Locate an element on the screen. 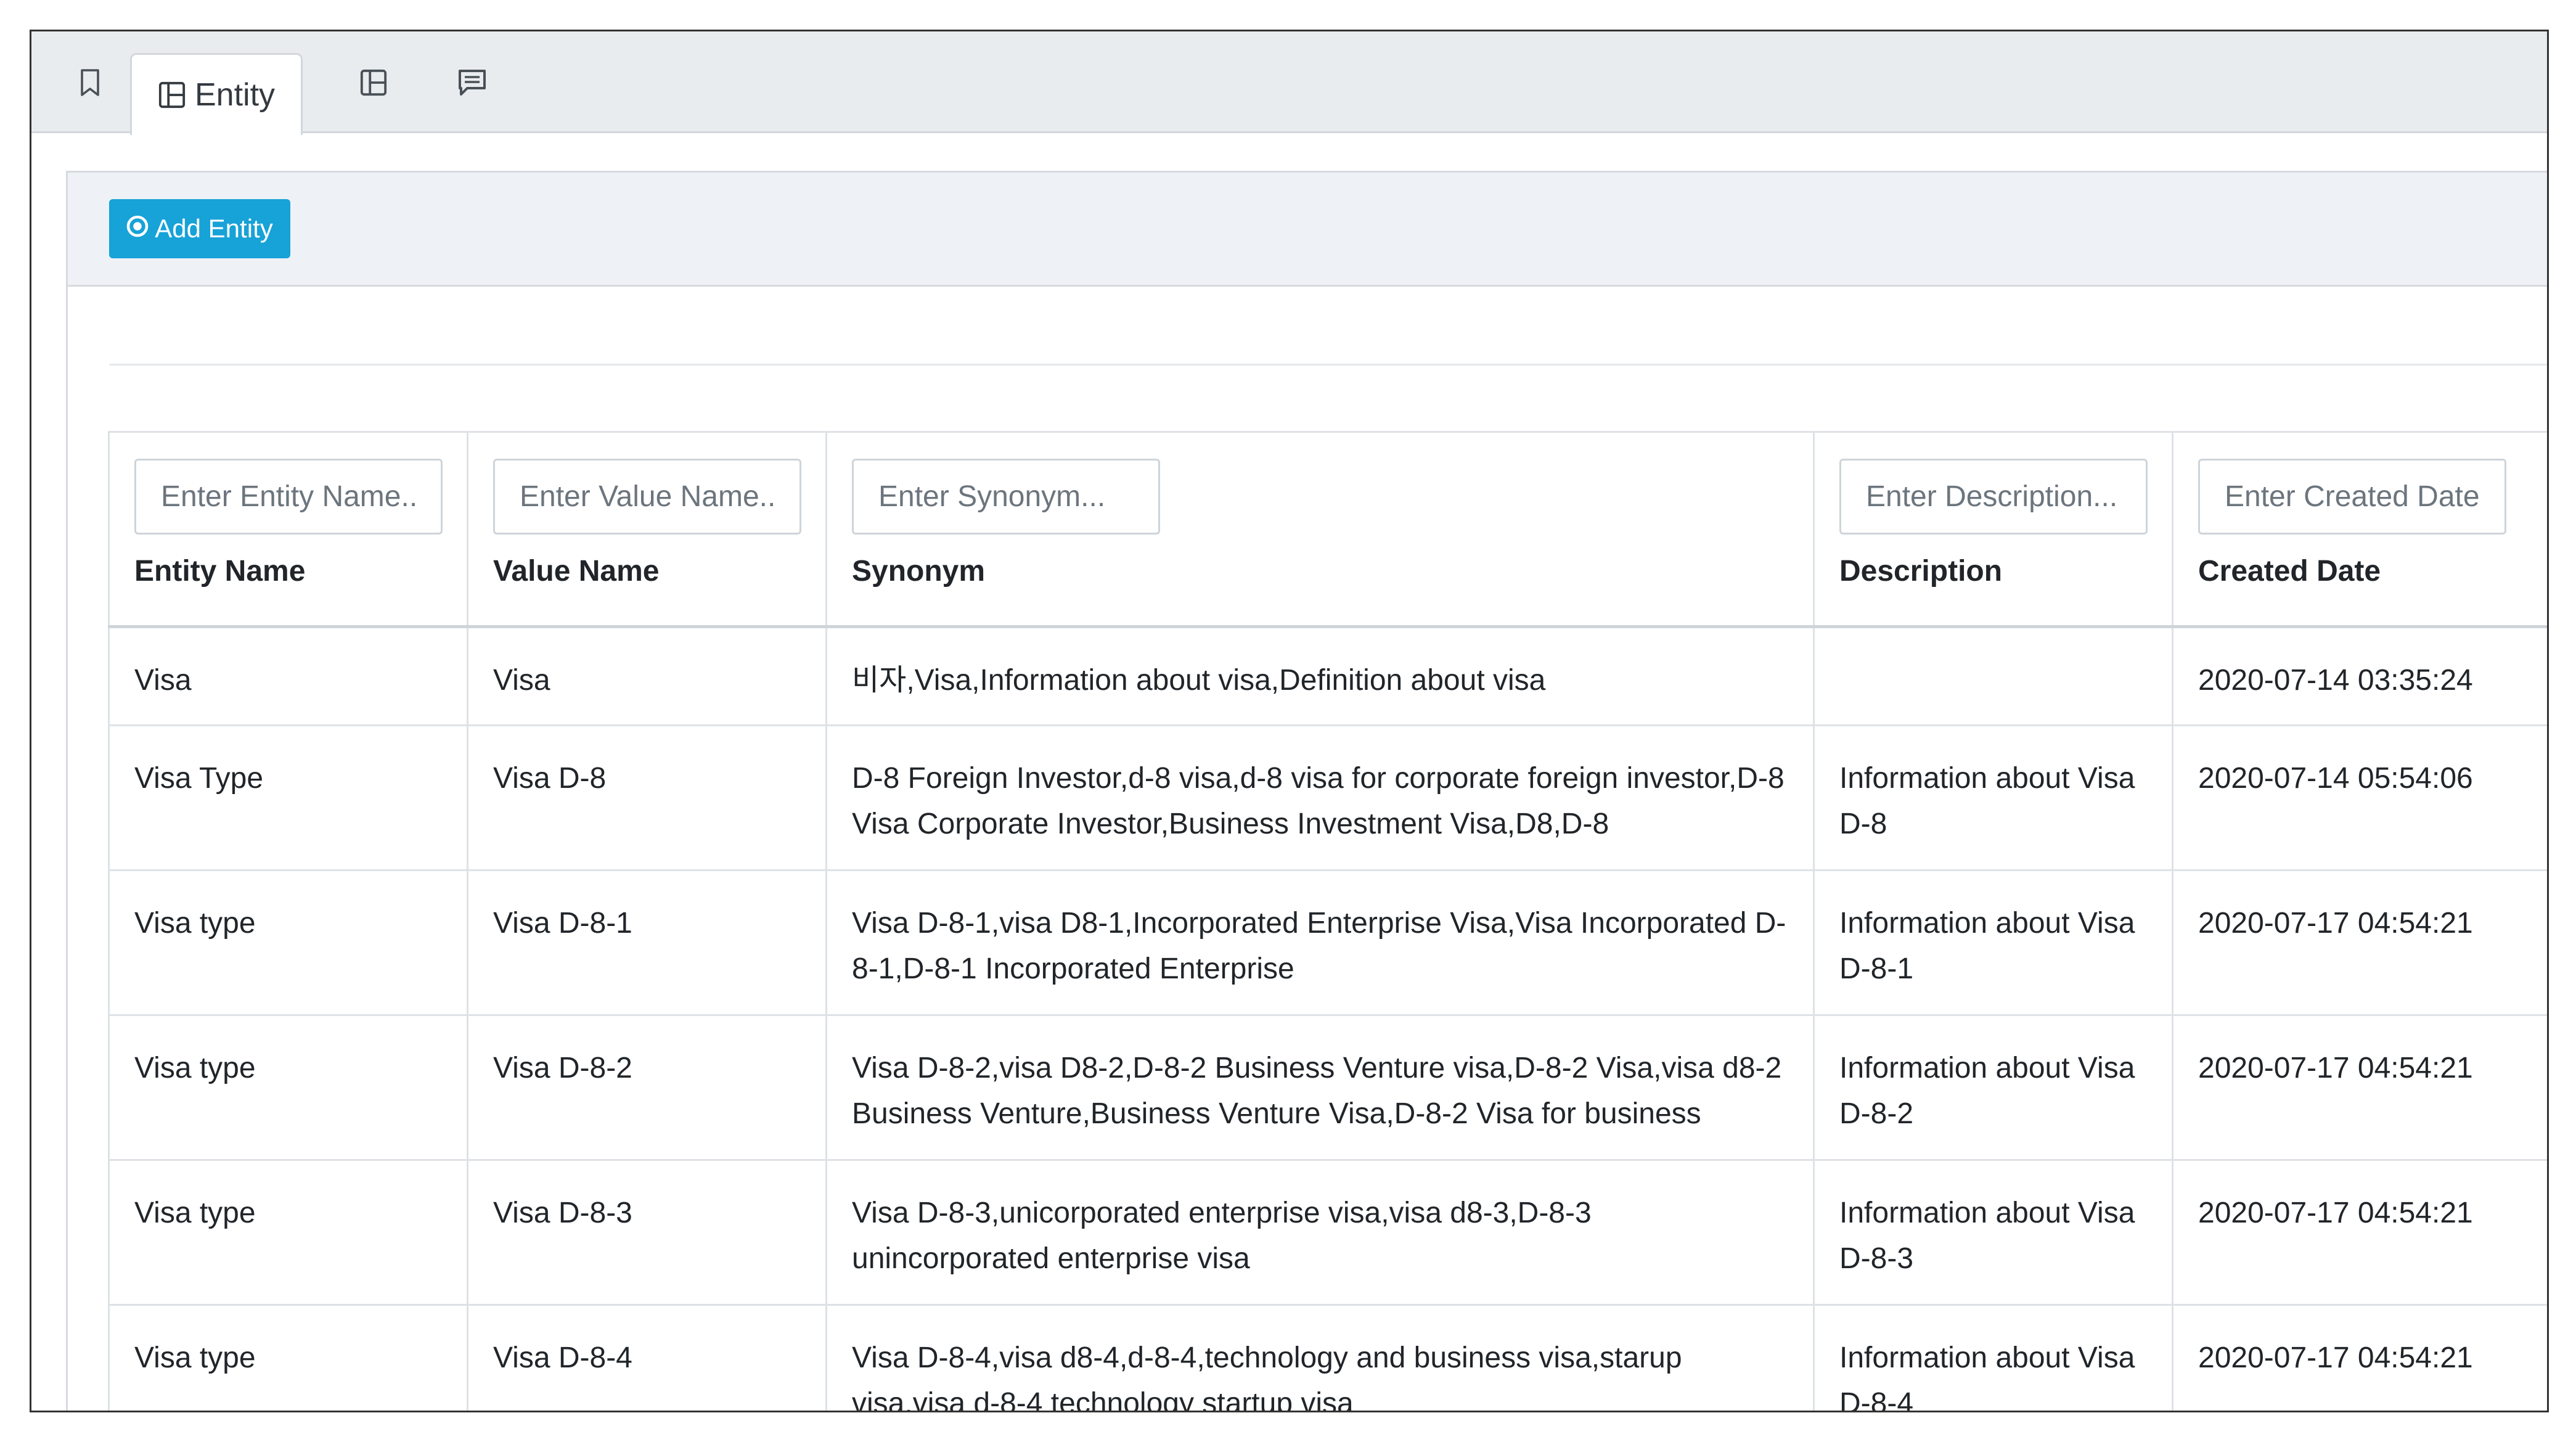 The width and height of the screenshot is (2576, 1442). cell-value-name: Visa D-8-2 is located at coordinates (647, 1087).